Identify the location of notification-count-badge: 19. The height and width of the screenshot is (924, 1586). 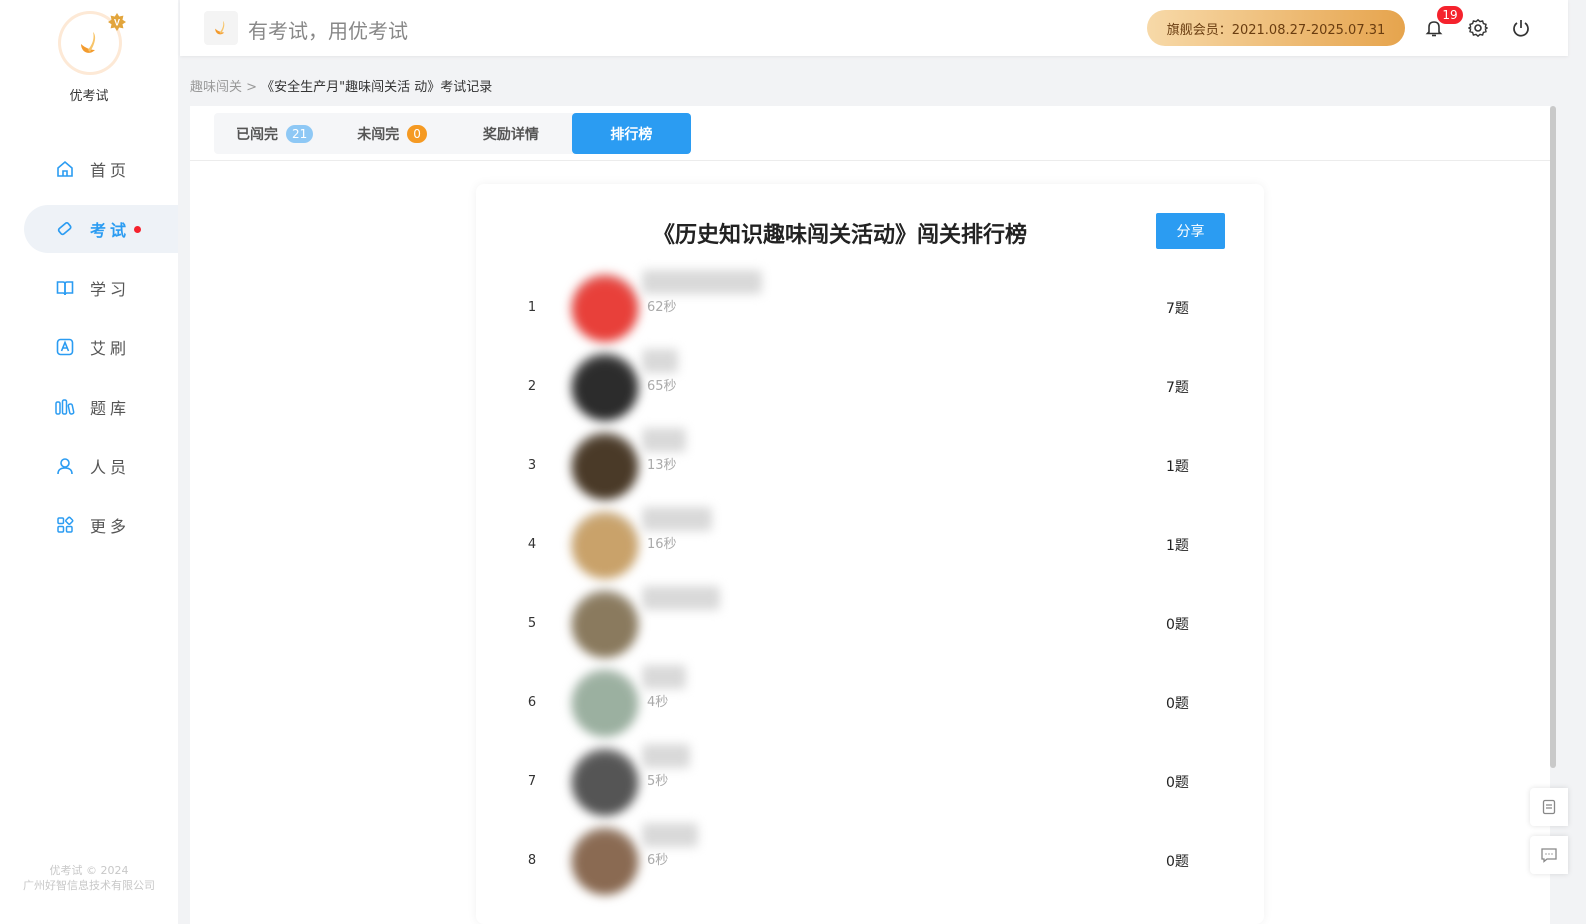
(1450, 15).